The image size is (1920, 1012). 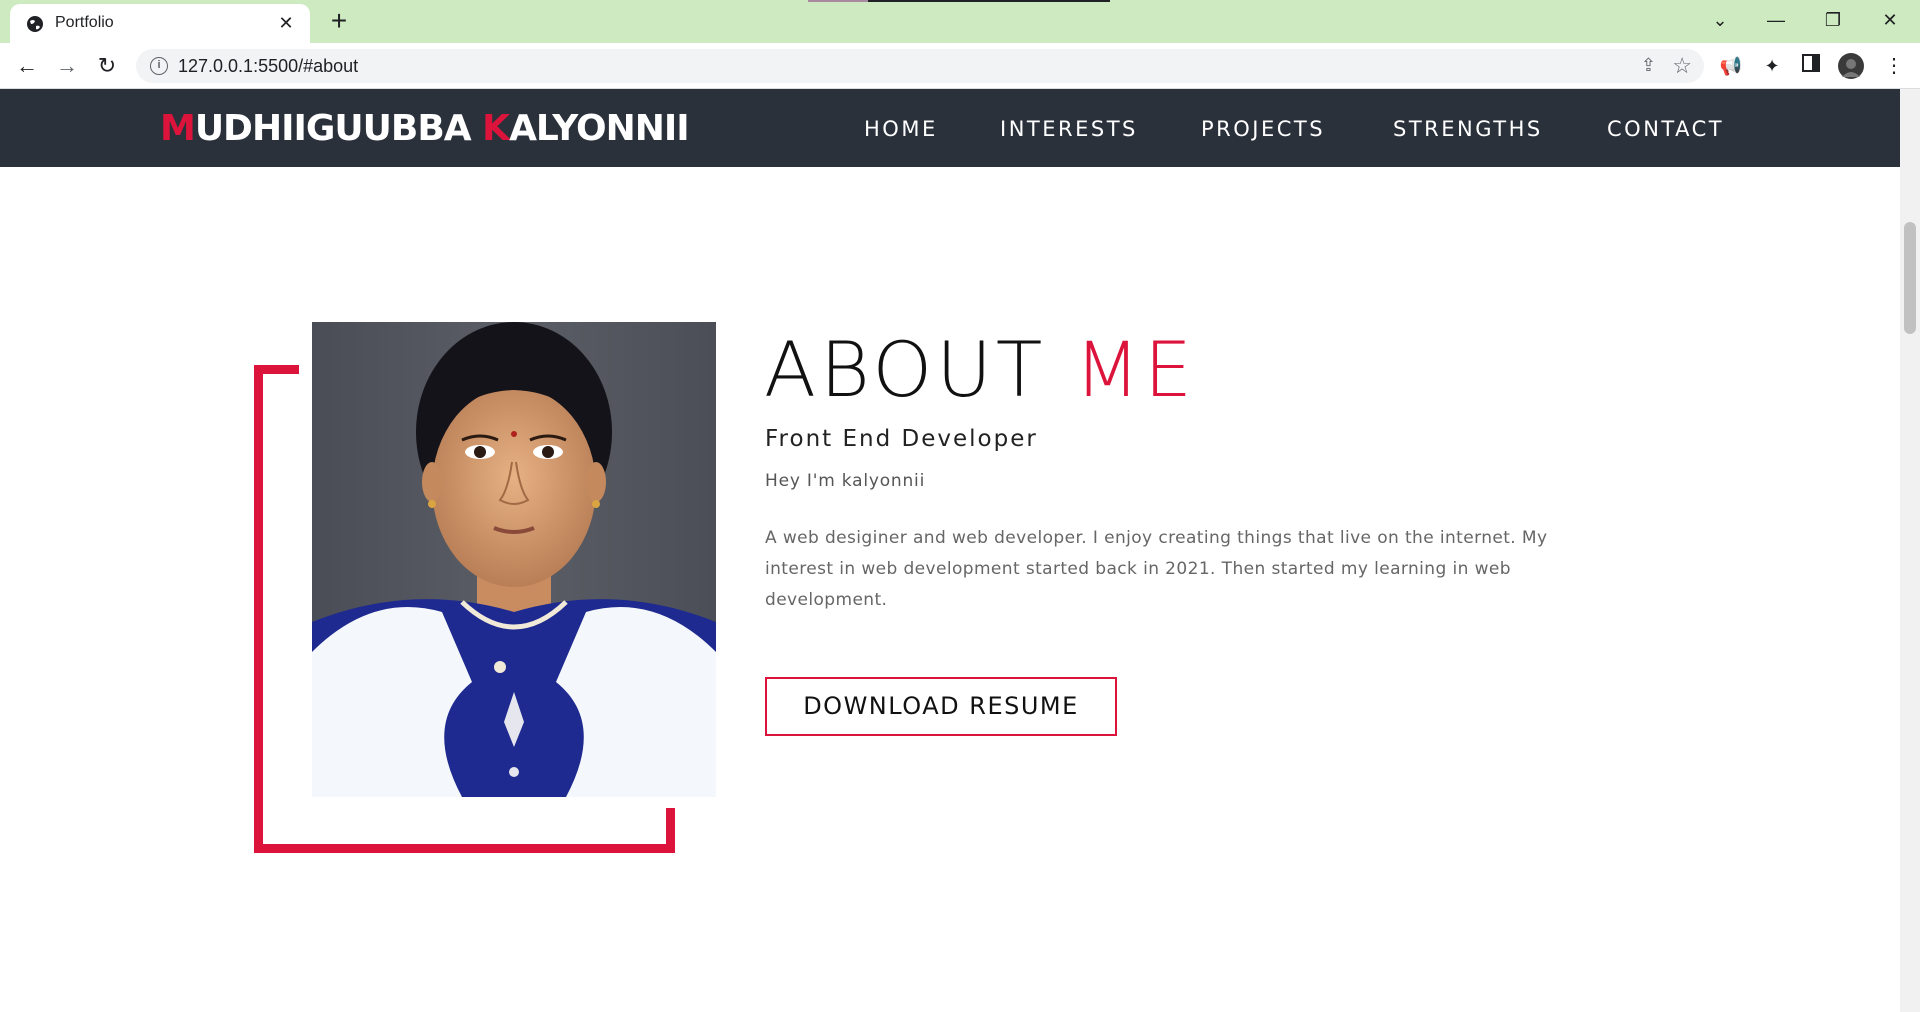 I want to click on close-window-button: ✕, so click(x=1890, y=20).